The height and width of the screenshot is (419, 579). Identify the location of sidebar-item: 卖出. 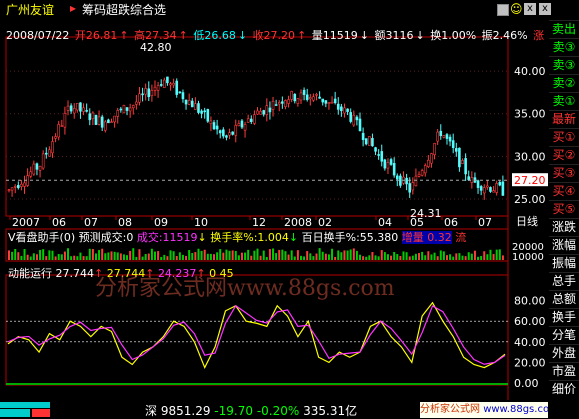
(564, 28).